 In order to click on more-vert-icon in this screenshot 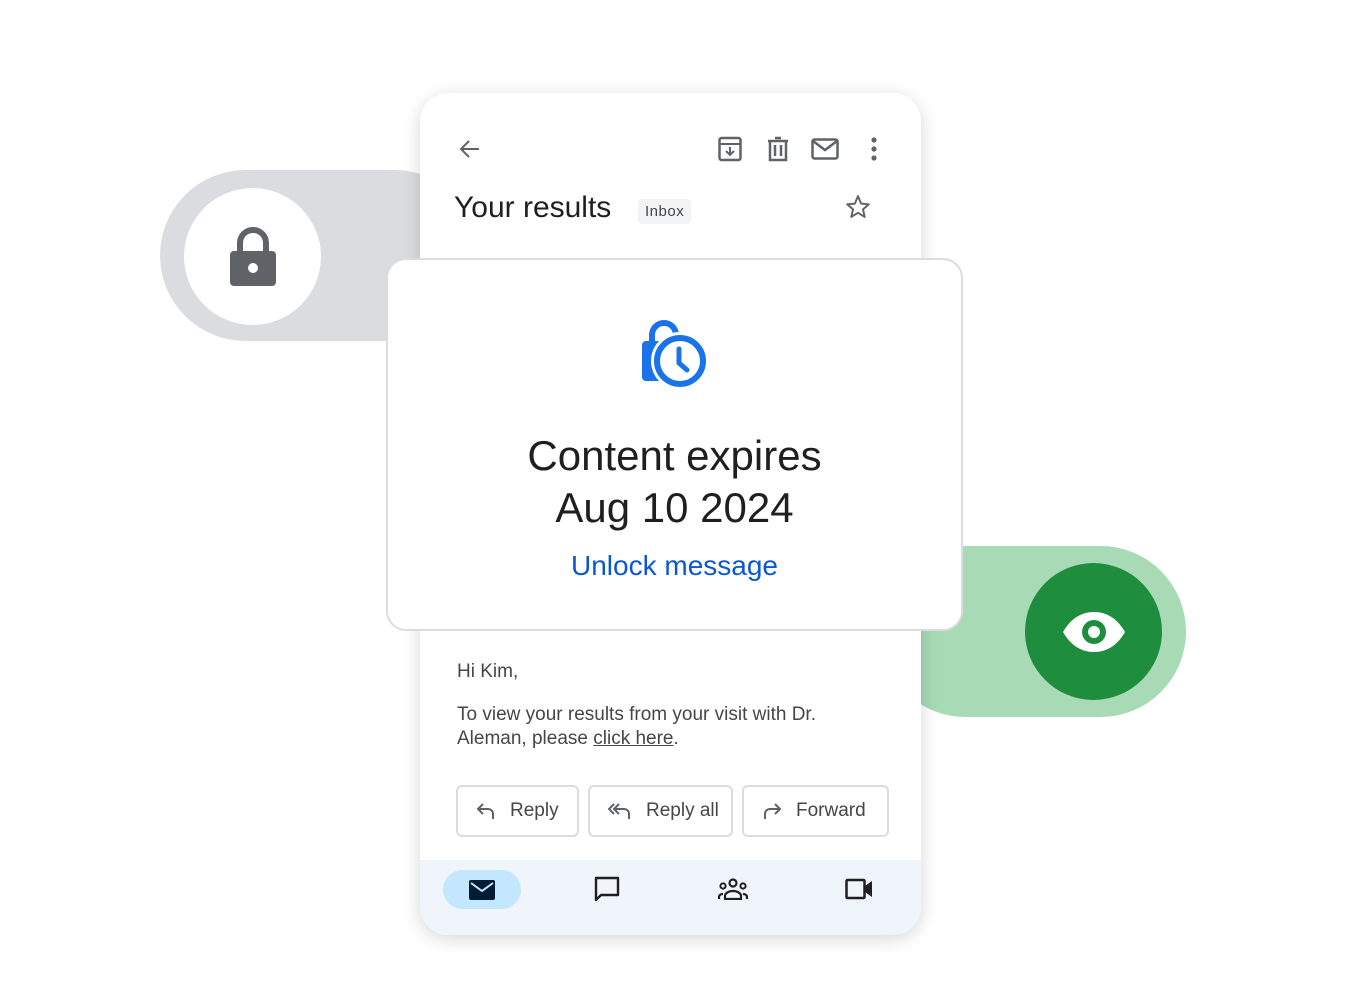, I will do `click(874, 149)`.